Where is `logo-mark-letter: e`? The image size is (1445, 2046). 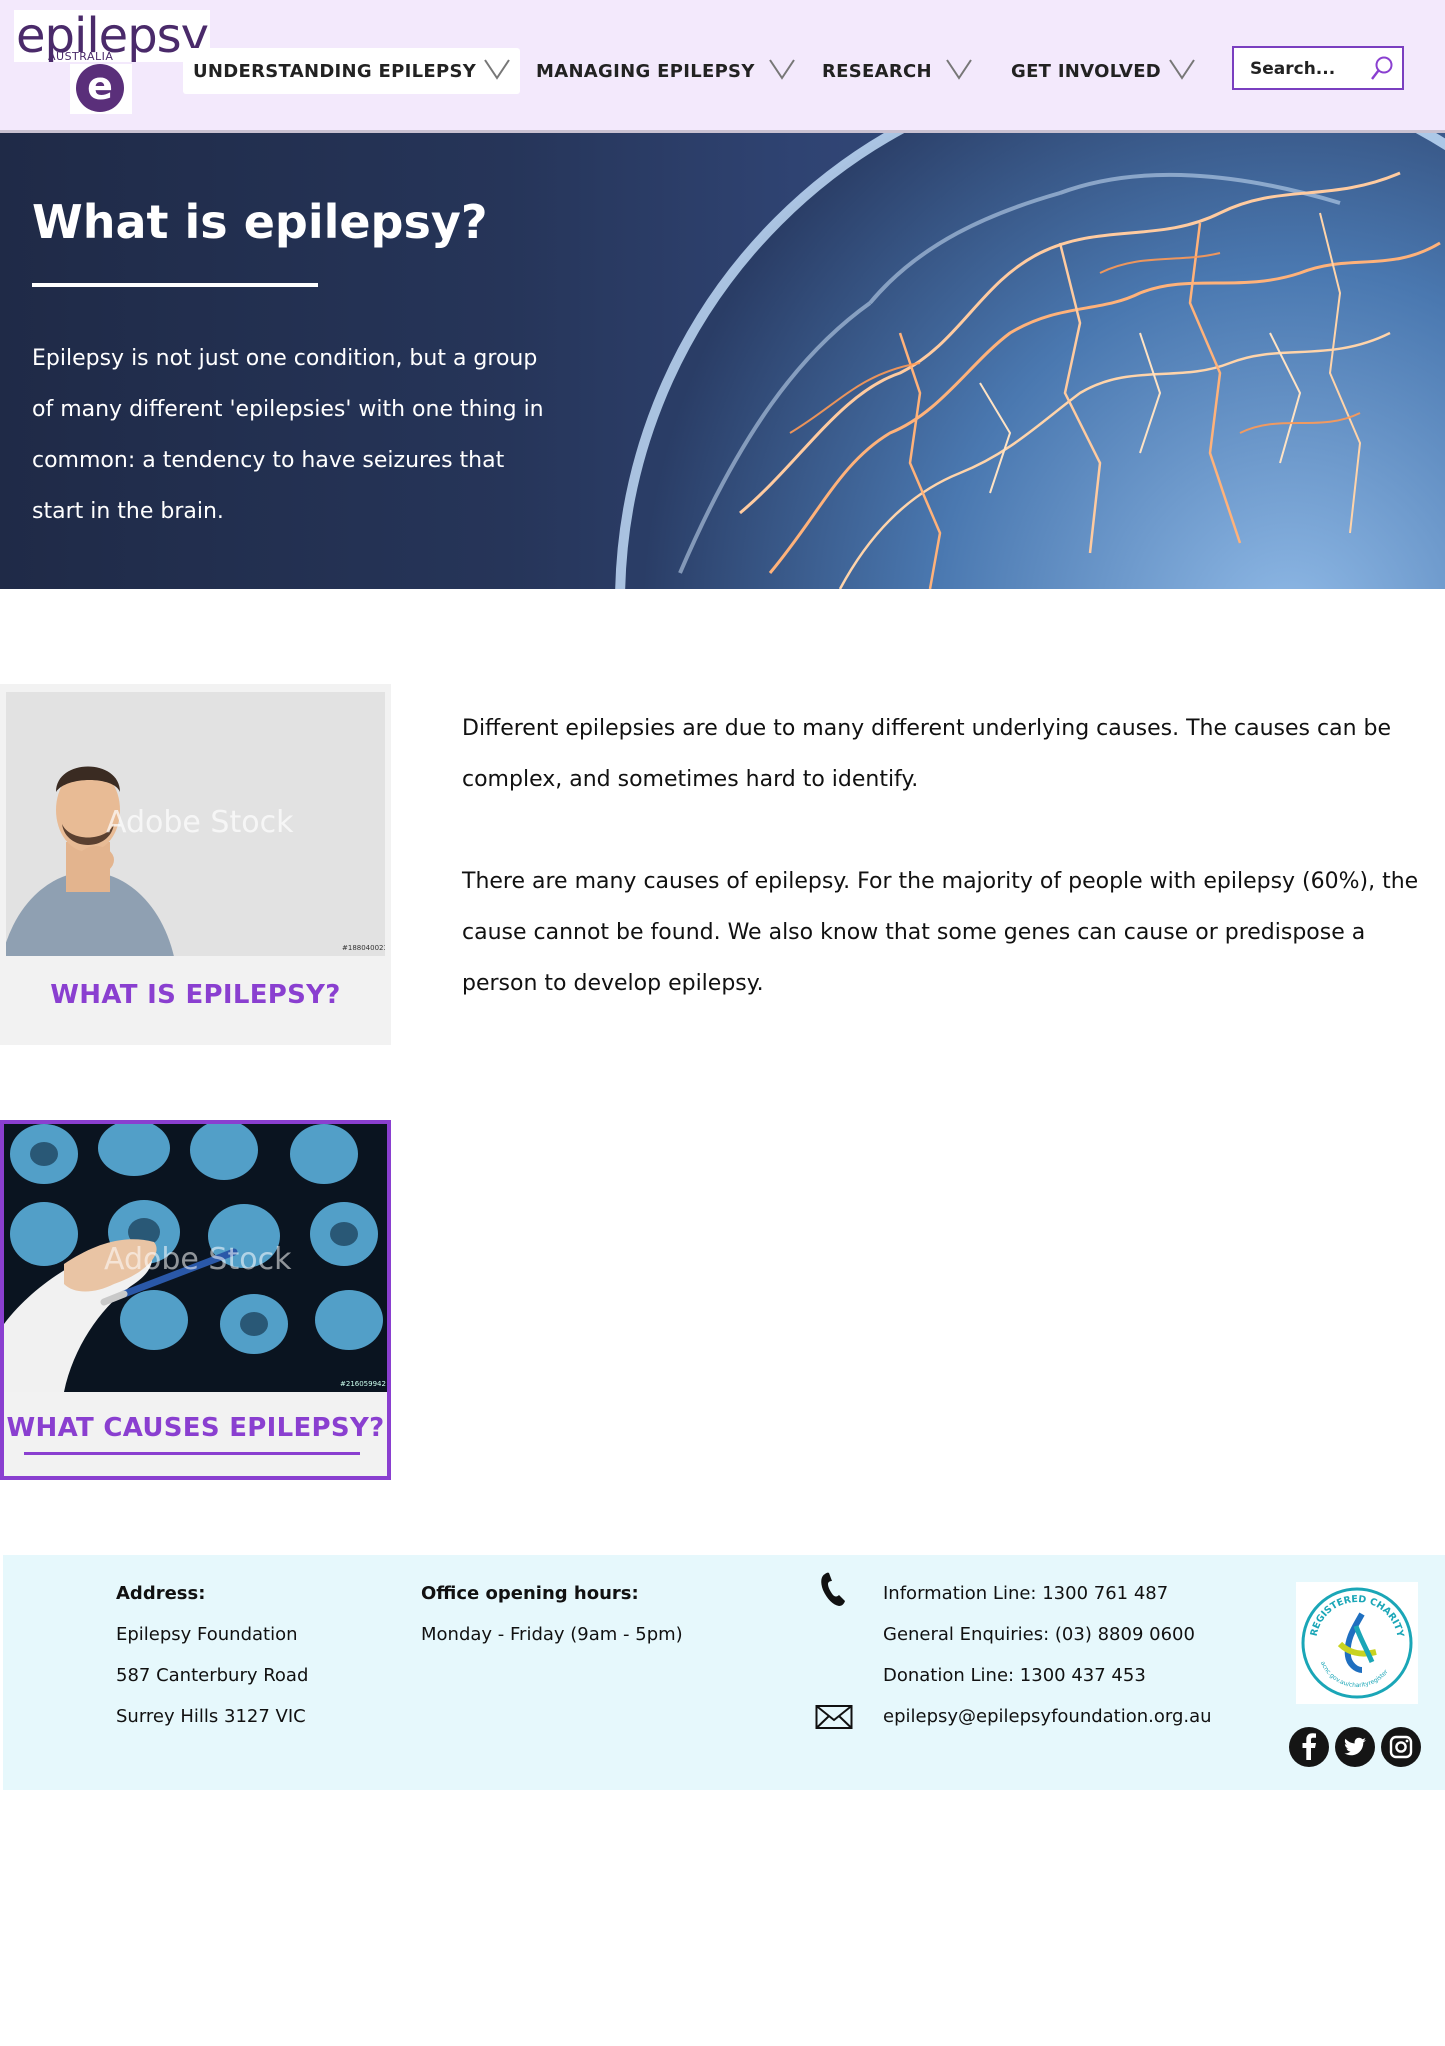 logo-mark-letter: e is located at coordinates (100, 88).